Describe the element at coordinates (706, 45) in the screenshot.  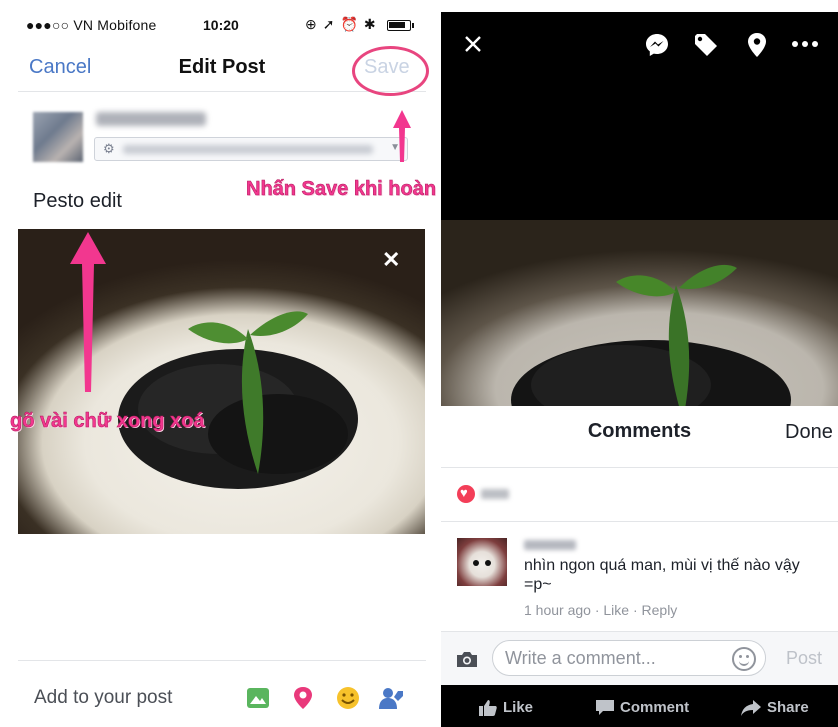
I see `tag-icon` at that location.